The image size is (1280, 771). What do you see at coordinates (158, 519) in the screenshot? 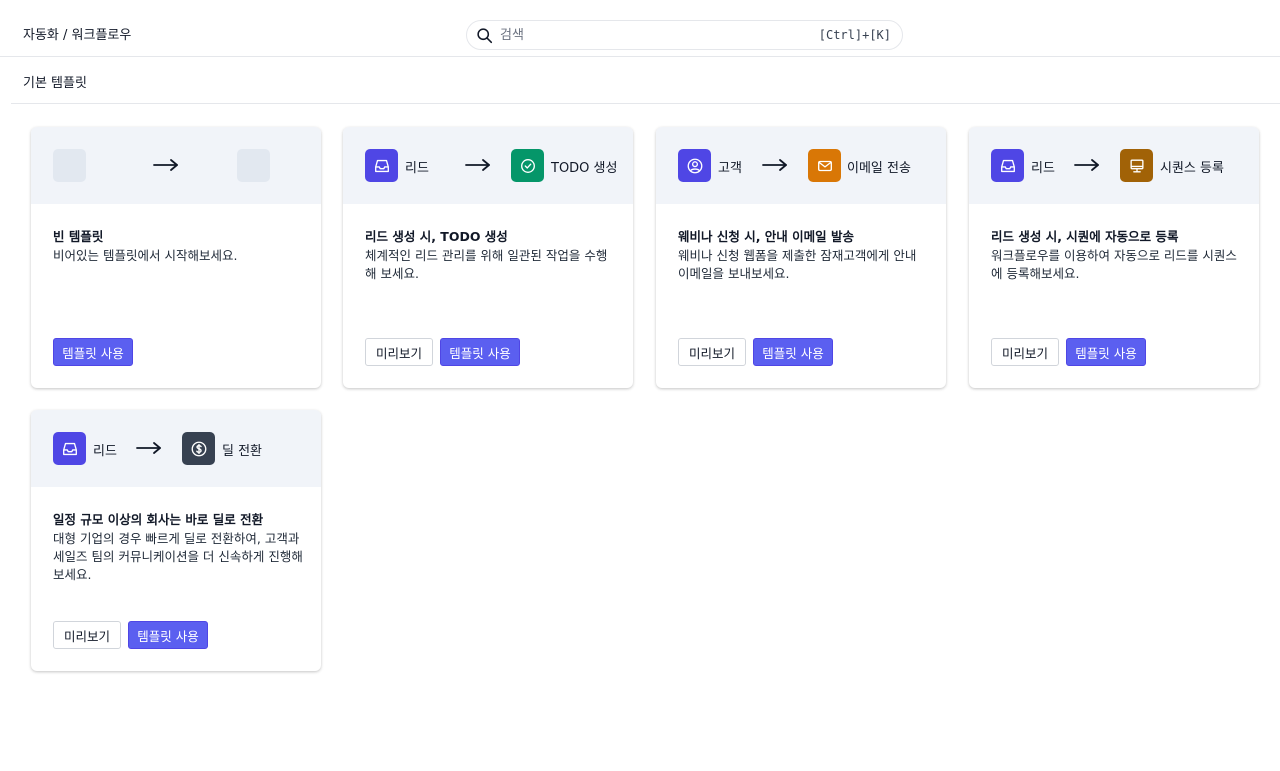
I see `card-title: 일정 규모 이상의 회사는 바로 딜로 전환` at bounding box center [158, 519].